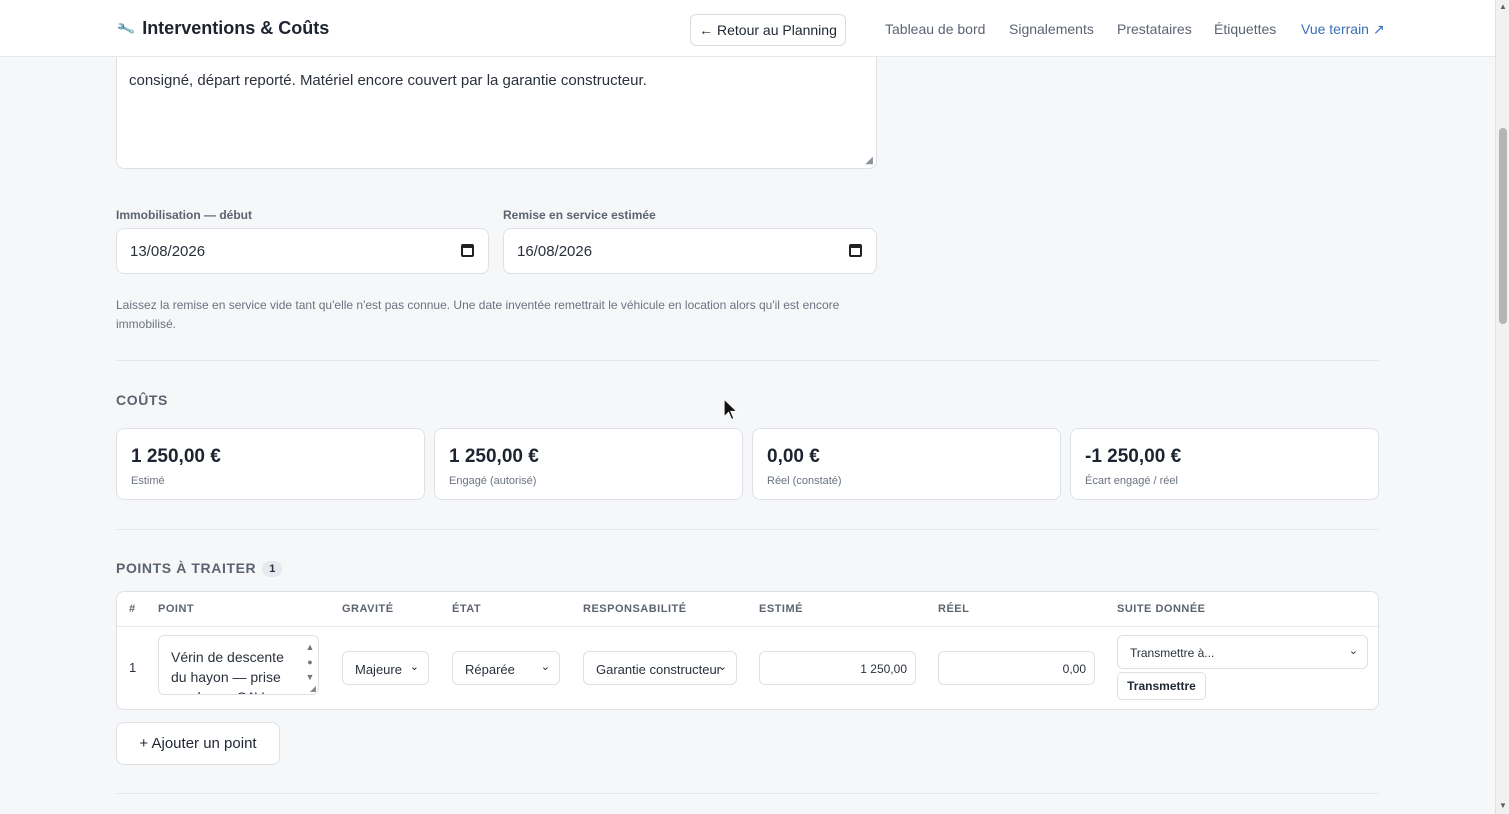 The width and height of the screenshot is (1509, 814). What do you see at coordinates (555, 251) in the screenshot?
I see `service-end-value: 16/08/2026` at bounding box center [555, 251].